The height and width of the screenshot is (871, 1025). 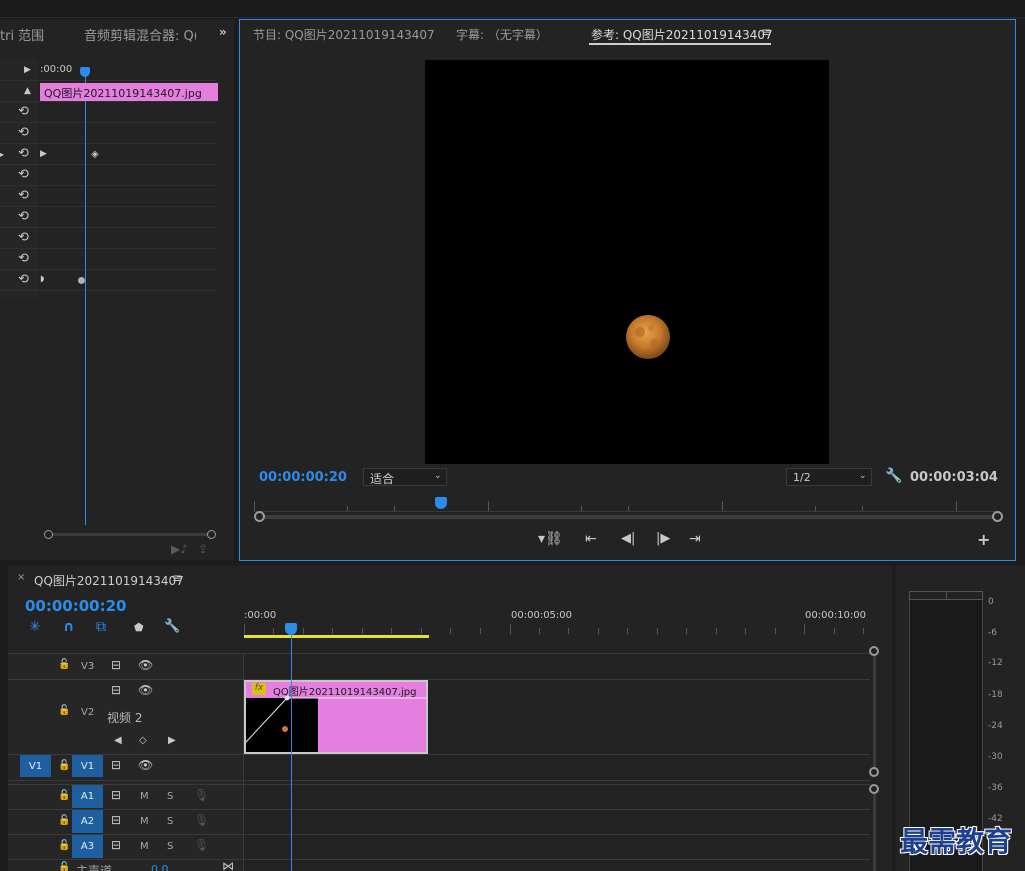 What do you see at coordinates (502, 34) in the screenshot?
I see `tab-captions: 字幕: （无字幕）` at bounding box center [502, 34].